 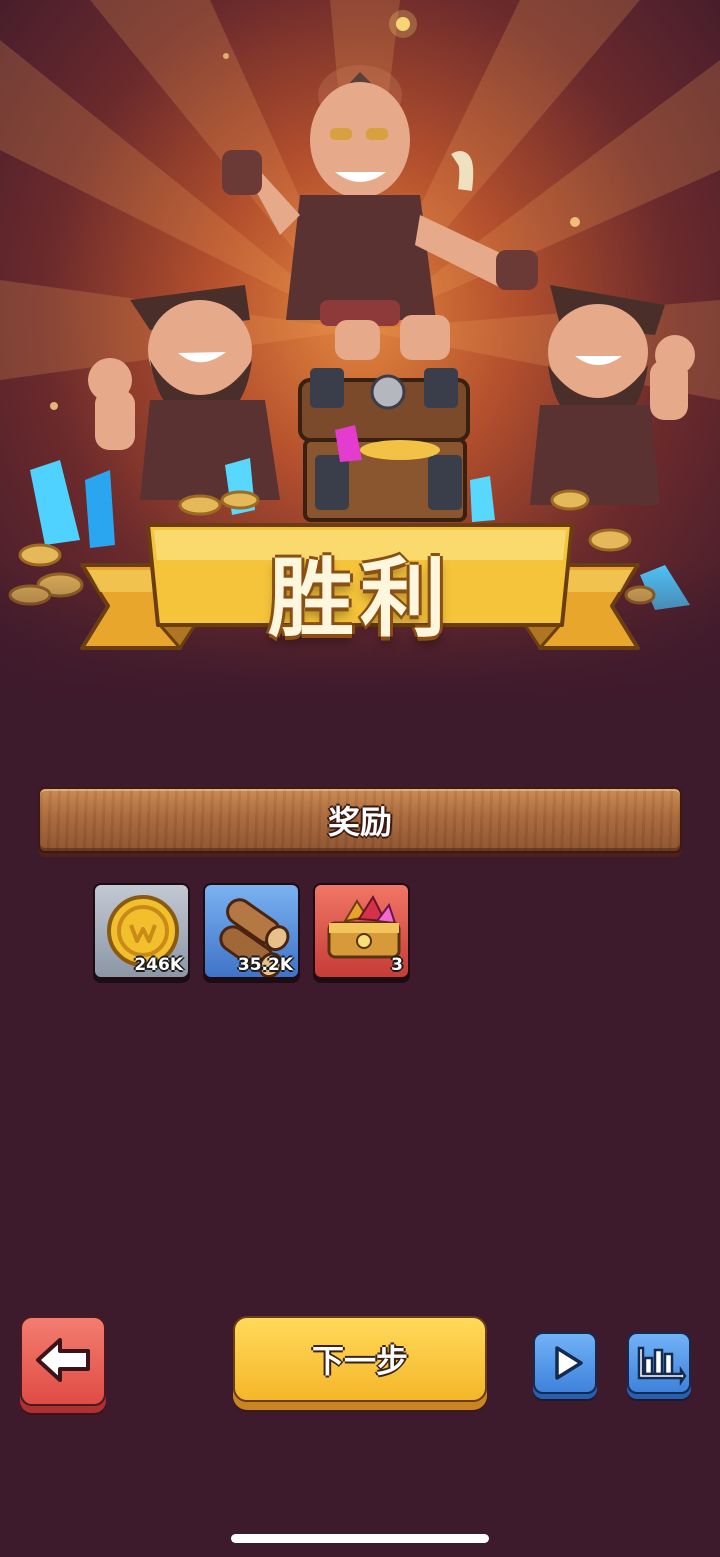 I want to click on reward-tile-wood: 35.2K, so click(x=251, y=931).